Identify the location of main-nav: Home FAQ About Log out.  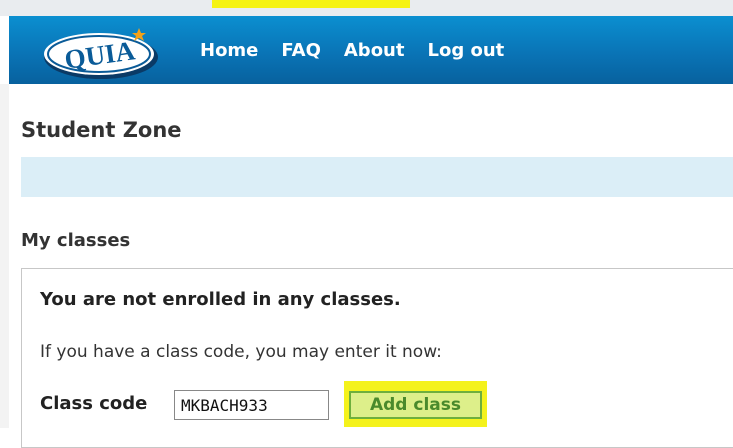
(363, 50).